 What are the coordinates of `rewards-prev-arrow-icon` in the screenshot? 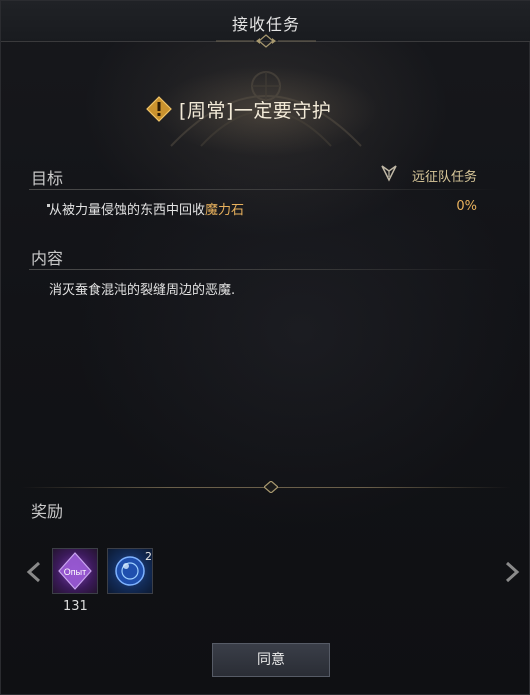 It's located at (34, 572).